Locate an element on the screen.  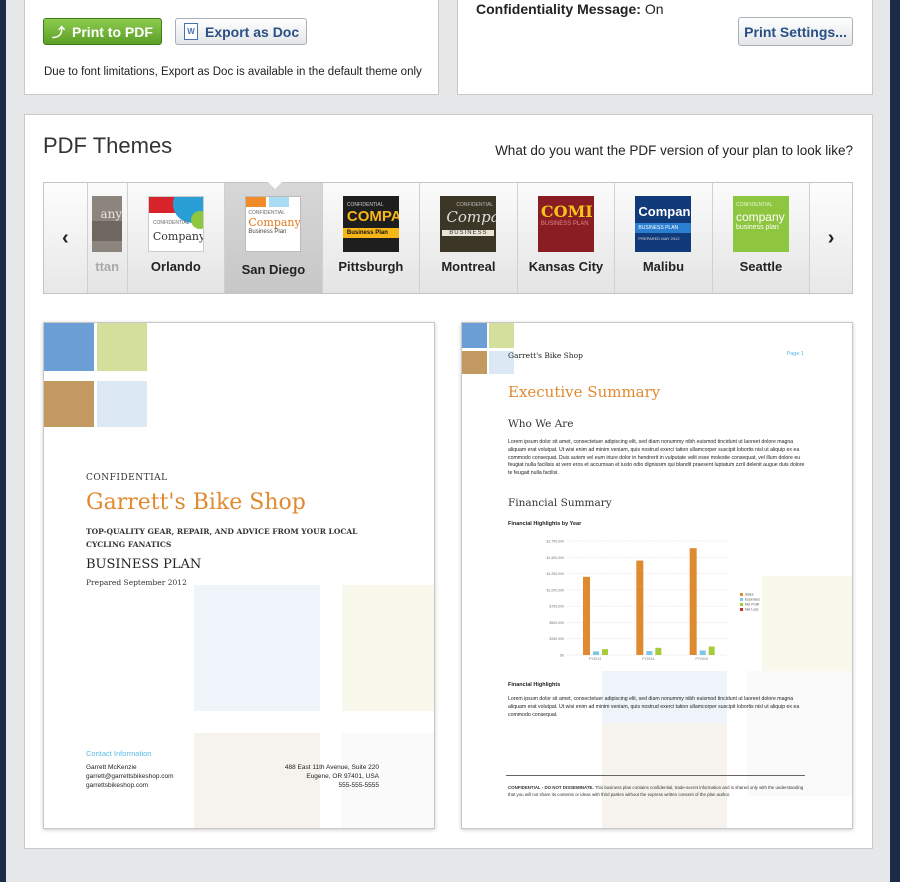
theme-name: Pittsburgh is located at coordinates (371, 266).